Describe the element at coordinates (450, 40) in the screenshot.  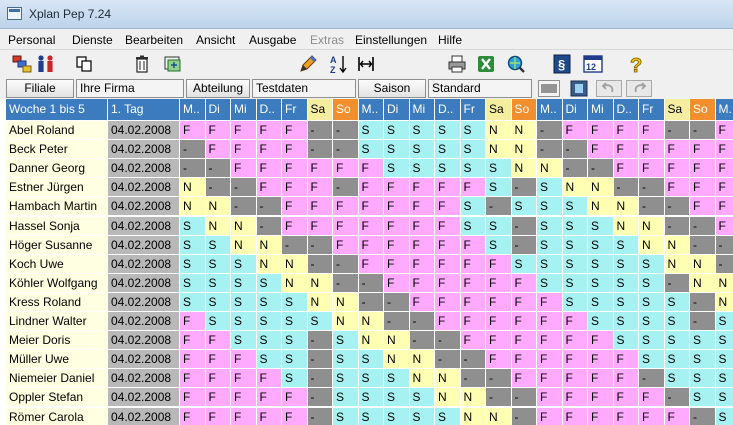
I see `menu-hilfe: Hilfe` at that location.